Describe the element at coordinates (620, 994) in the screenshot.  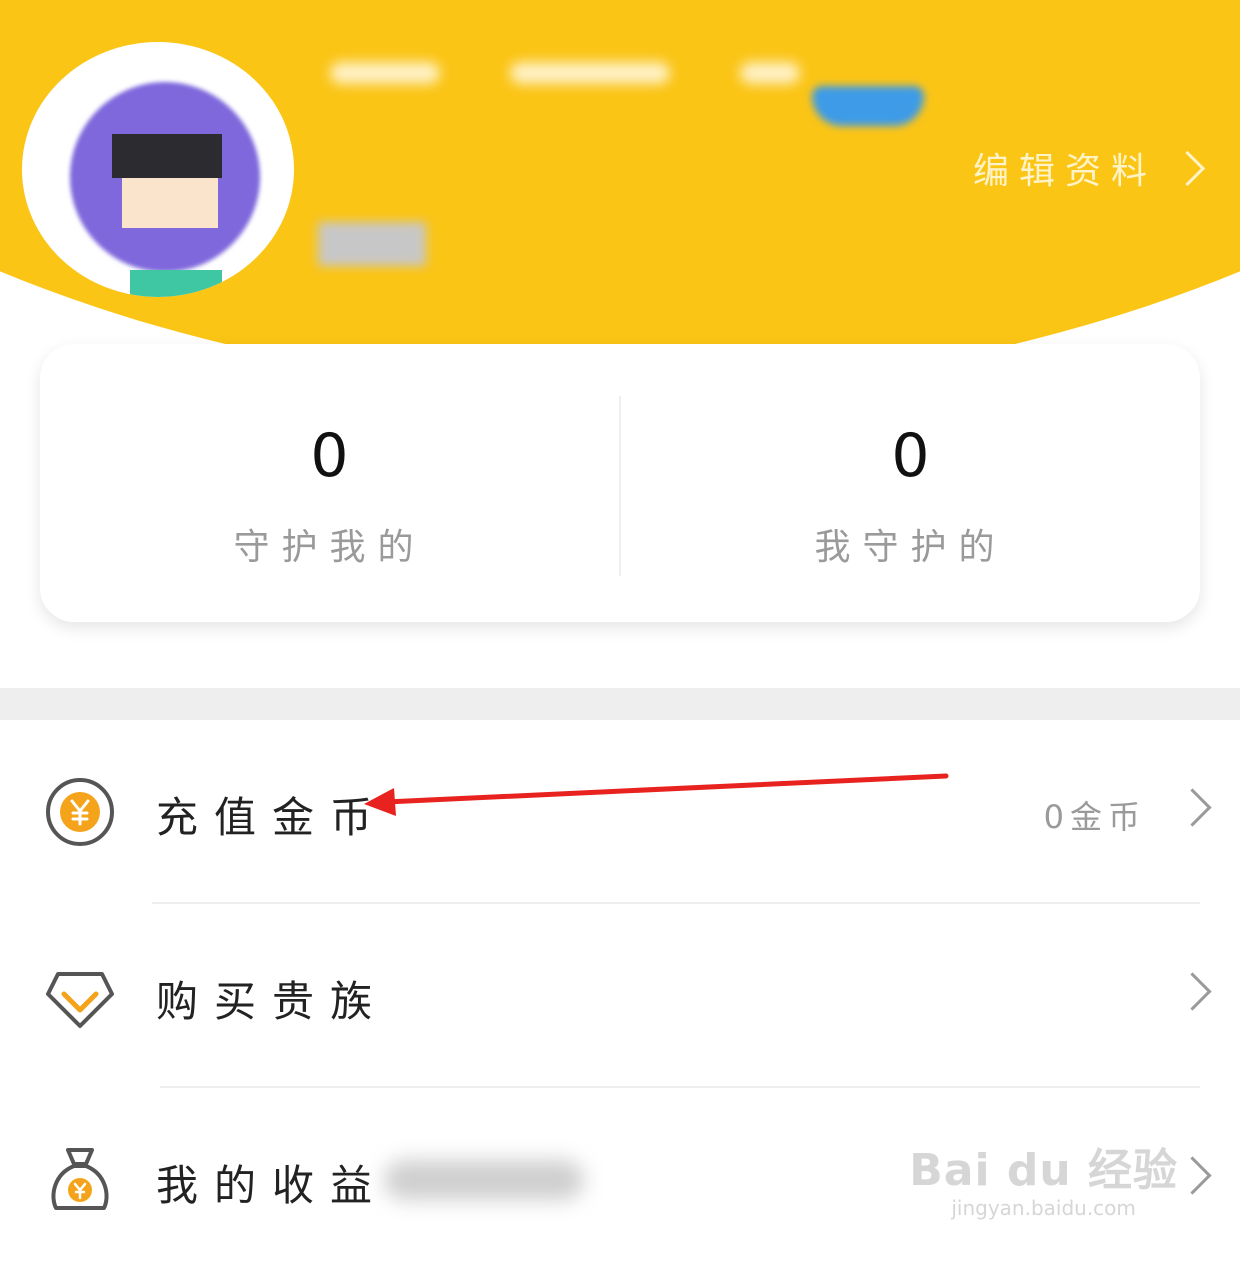
I see `menu-item-buy-nobility: 购买贵族` at that location.